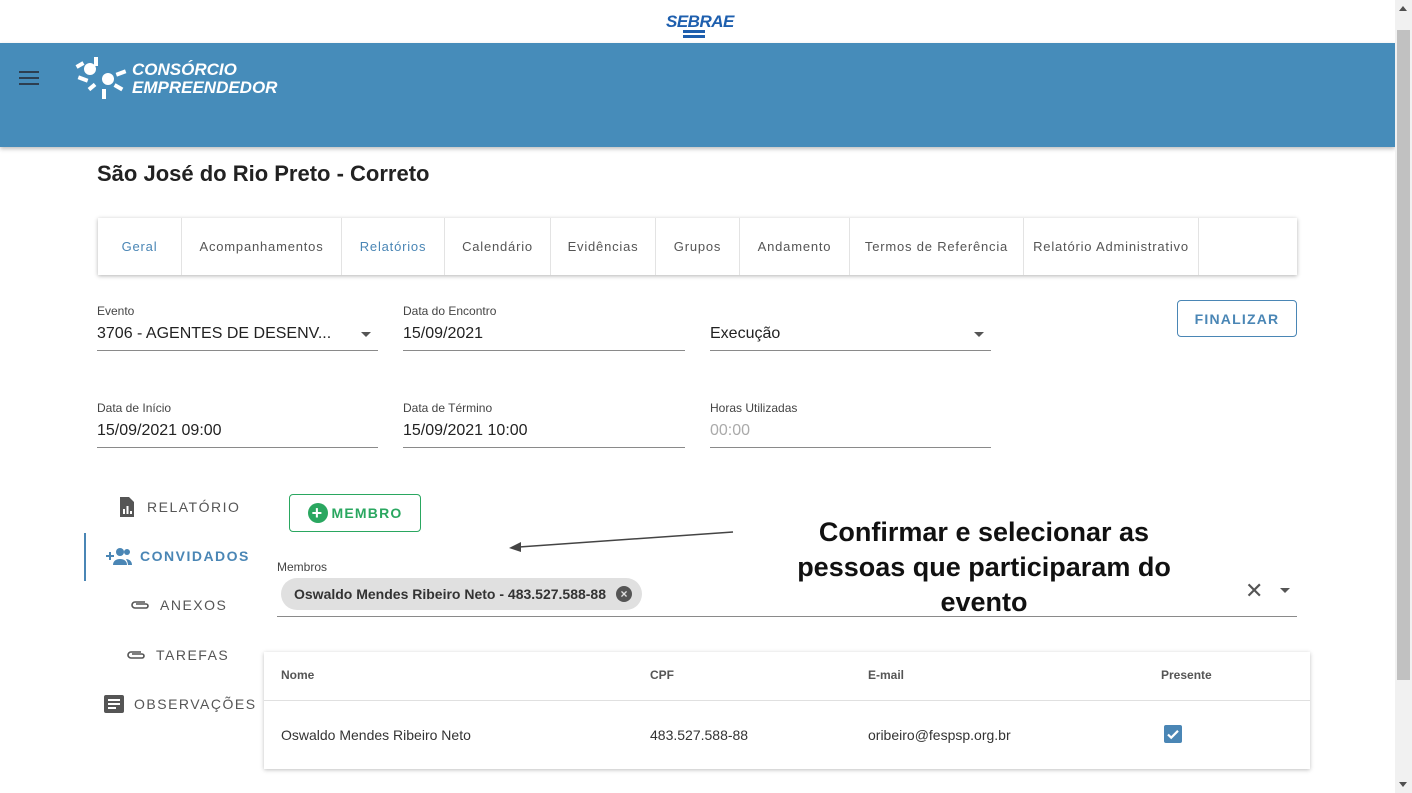 The width and height of the screenshot is (1412, 793). What do you see at coordinates (1186, 675) in the screenshot?
I see `column-header-presente: Presente` at bounding box center [1186, 675].